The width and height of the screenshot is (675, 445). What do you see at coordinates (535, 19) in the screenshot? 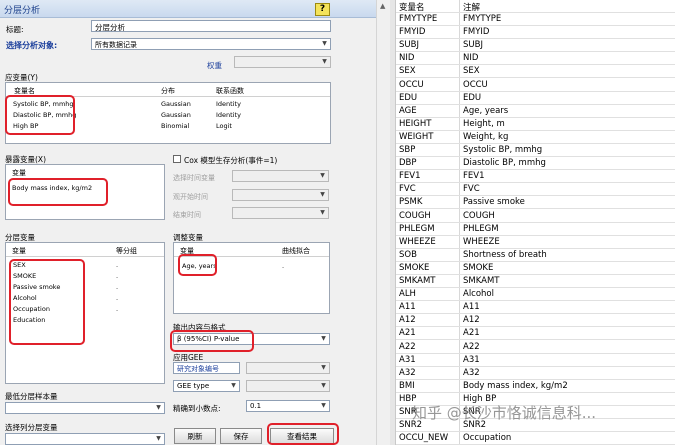
I see `table-row: FMYTYPE FMYTYPE` at bounding box center [535, 19].